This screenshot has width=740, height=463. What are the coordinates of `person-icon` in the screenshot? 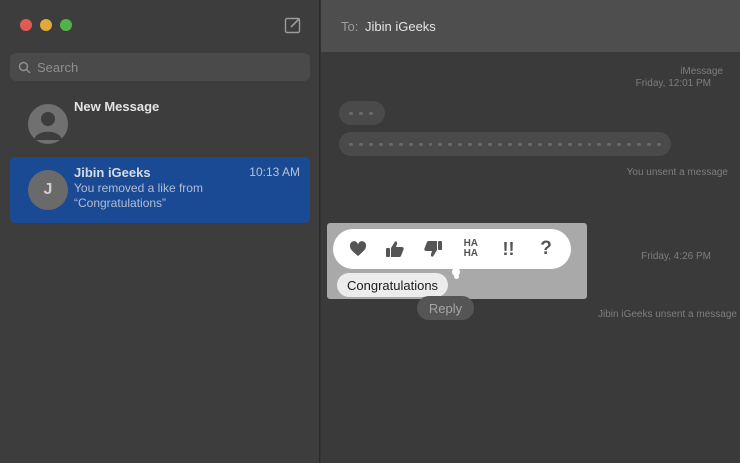 It's located at (48, 126).